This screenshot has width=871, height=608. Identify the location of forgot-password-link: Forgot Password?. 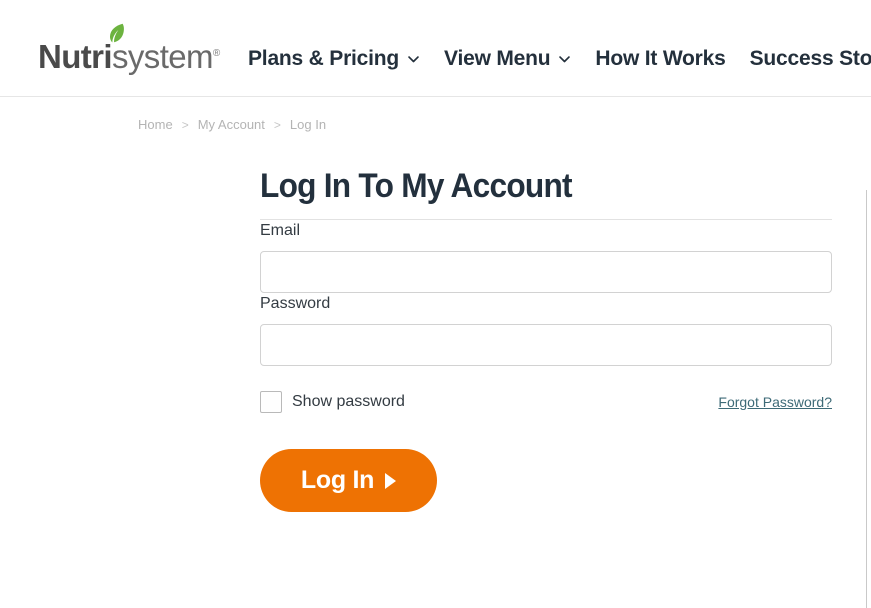
(775, 402).